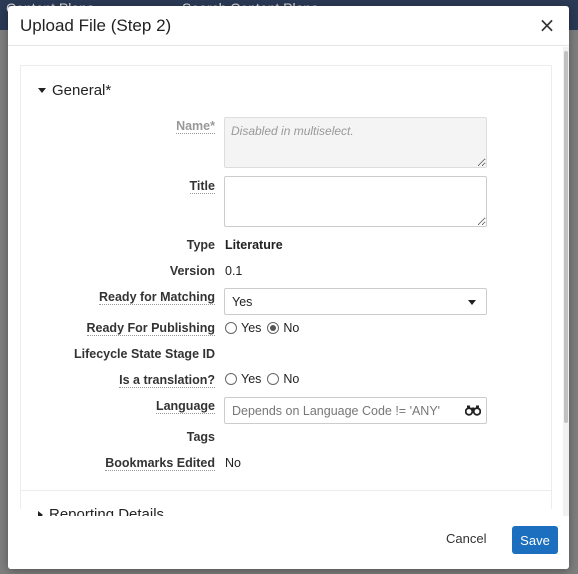 The width and height of the screenshot is (578, 574). Describe the element at coordinates (344, 411) in the screenshot. I see `language-input` at that location.